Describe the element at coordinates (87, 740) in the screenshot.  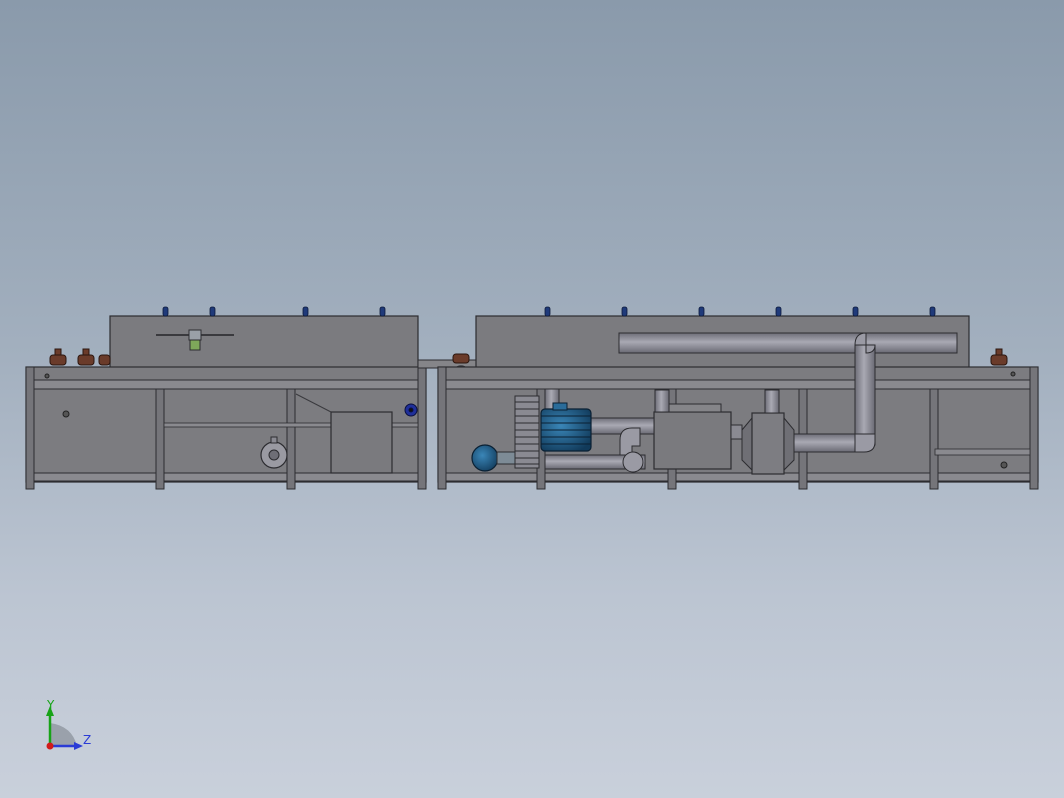
I see `triad-z-label: Z` at that location.